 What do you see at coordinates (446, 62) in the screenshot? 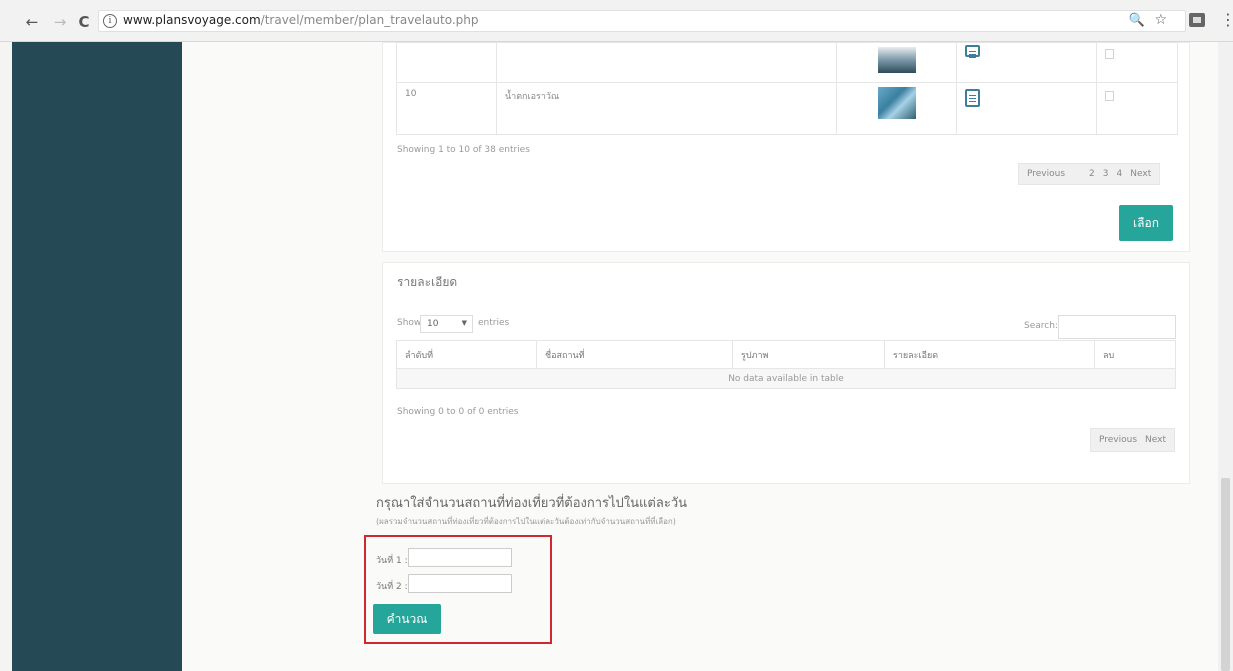
I see `table-cell-no` at bounding box center [446, 62].